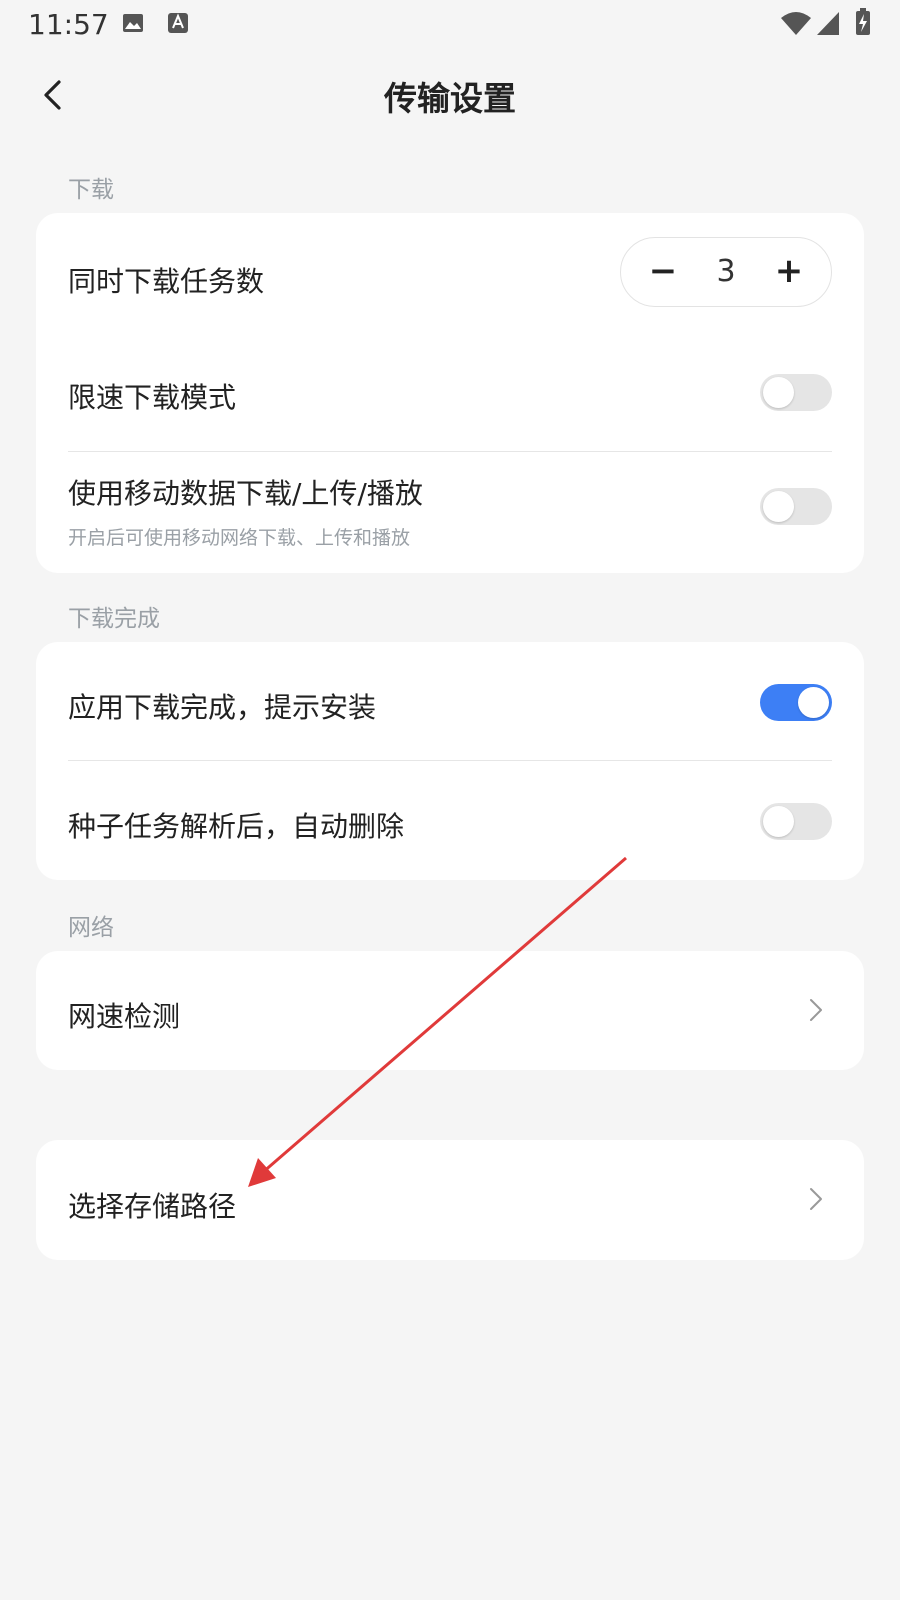 The height and width of the screenshot is (1600, 900). What do you see at coordinates (450, 390) in the screenshot?
I see `speed-limit-row: 限速下载模式` at bounding box center [450, 390].